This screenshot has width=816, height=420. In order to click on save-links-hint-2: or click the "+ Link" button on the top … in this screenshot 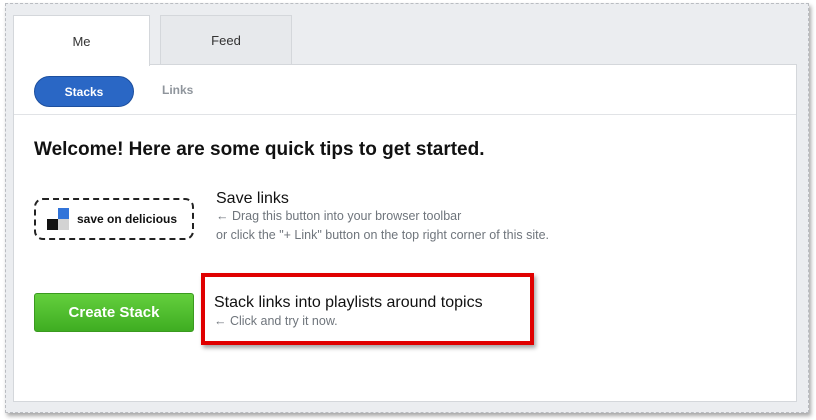, I will do `click(383, 235)`.